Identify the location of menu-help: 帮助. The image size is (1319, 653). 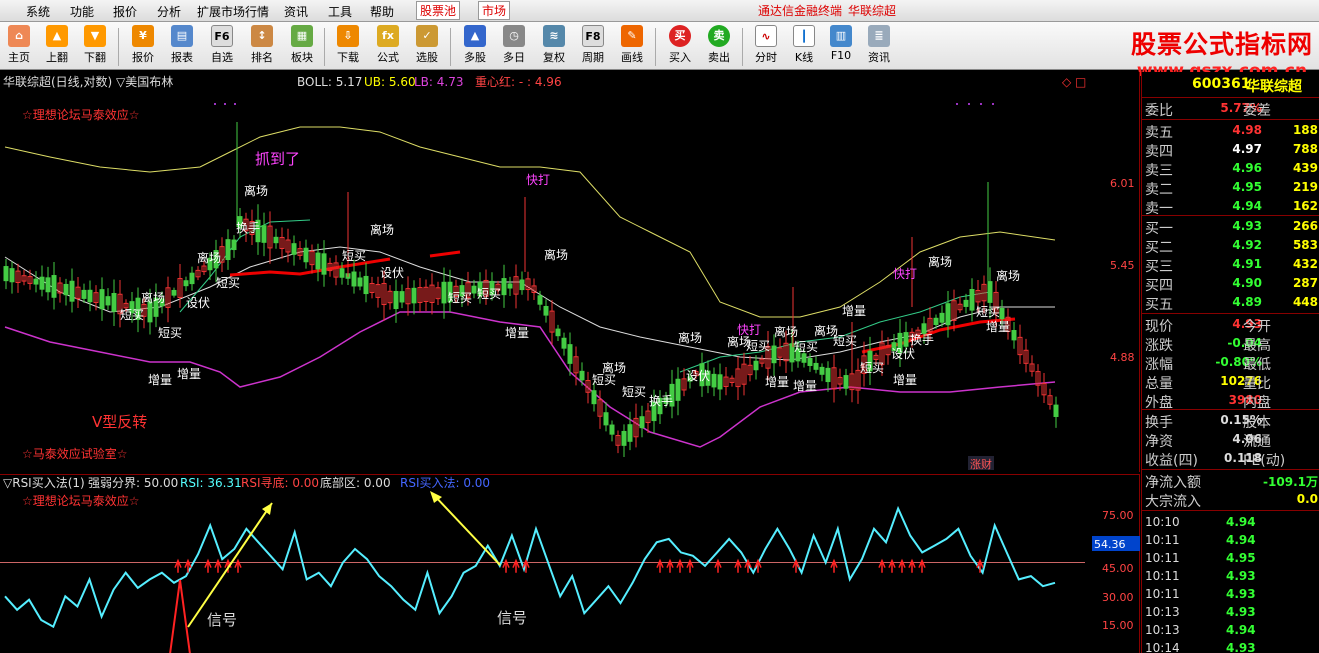
(382, 11).